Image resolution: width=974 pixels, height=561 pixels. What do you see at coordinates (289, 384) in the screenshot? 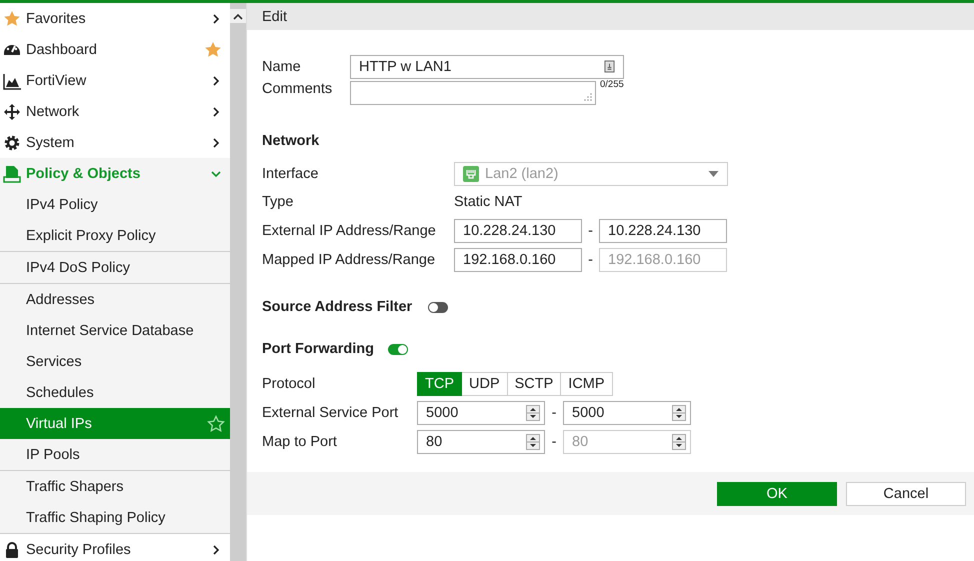
I see `field-label: Protocol` at bounding box center [289, 384].